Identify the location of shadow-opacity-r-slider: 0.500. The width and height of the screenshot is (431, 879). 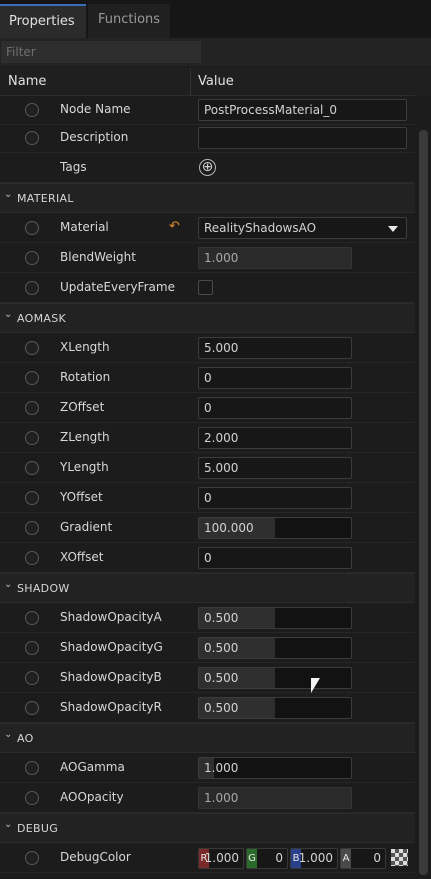
(275, 708).